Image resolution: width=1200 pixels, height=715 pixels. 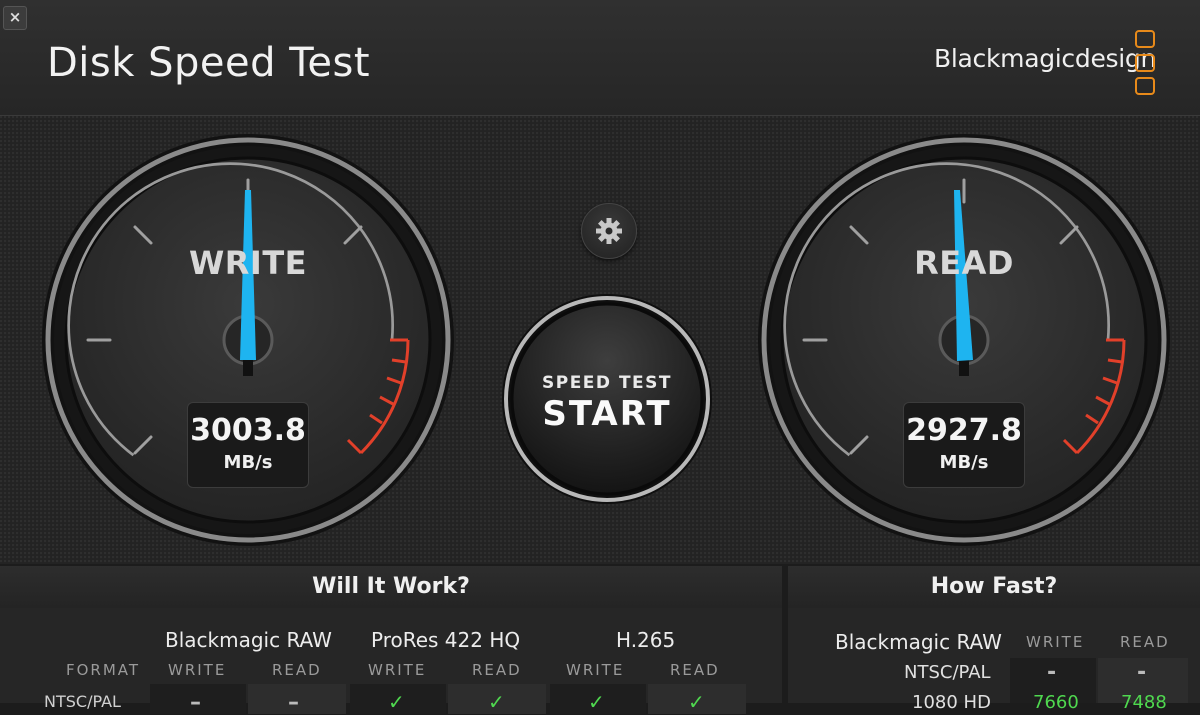 I want to click on prores-write-check-icon: ✓, so click(x=396, y=702).